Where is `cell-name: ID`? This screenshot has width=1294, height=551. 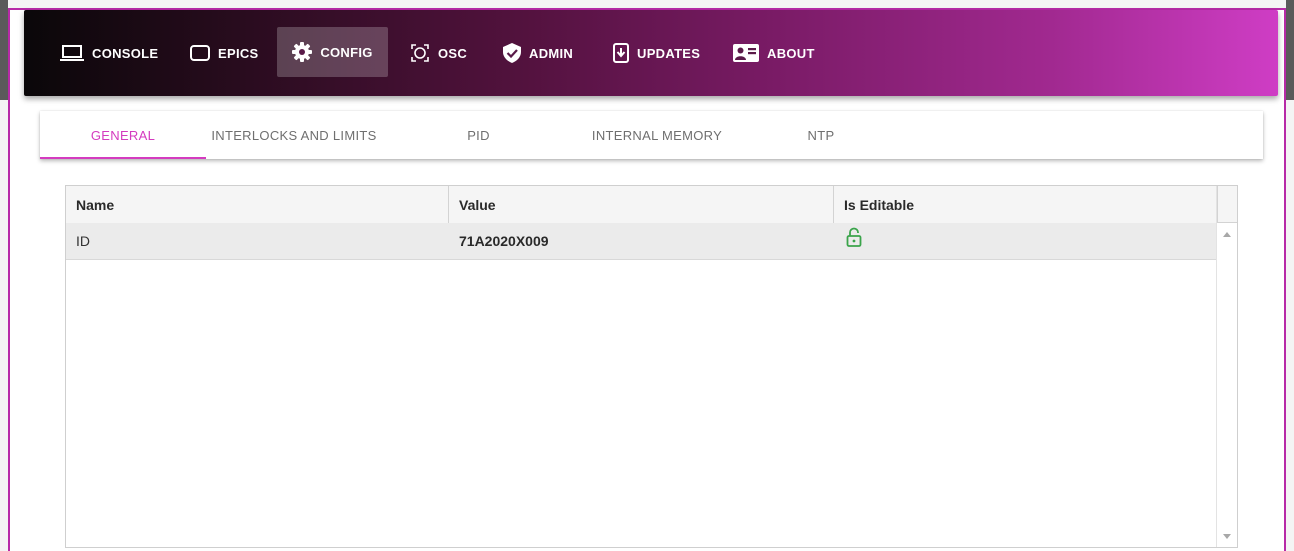 cell-name: ID is located at coordinates (83, 241).